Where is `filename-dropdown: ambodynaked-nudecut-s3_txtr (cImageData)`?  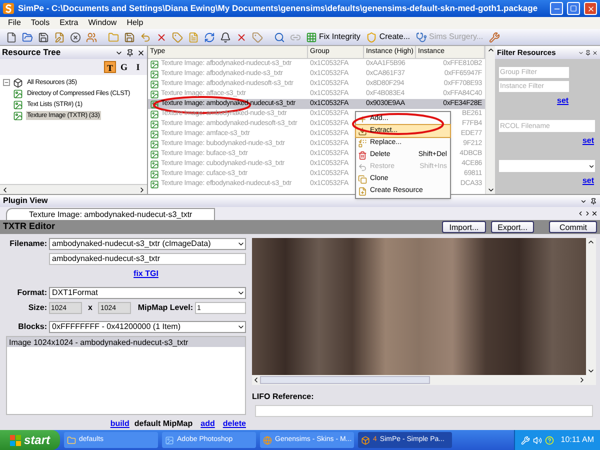
filename-dropdown: ambodynaked-nudecut-s3_txtr (cImageData) is located at coordinates (147, 244).